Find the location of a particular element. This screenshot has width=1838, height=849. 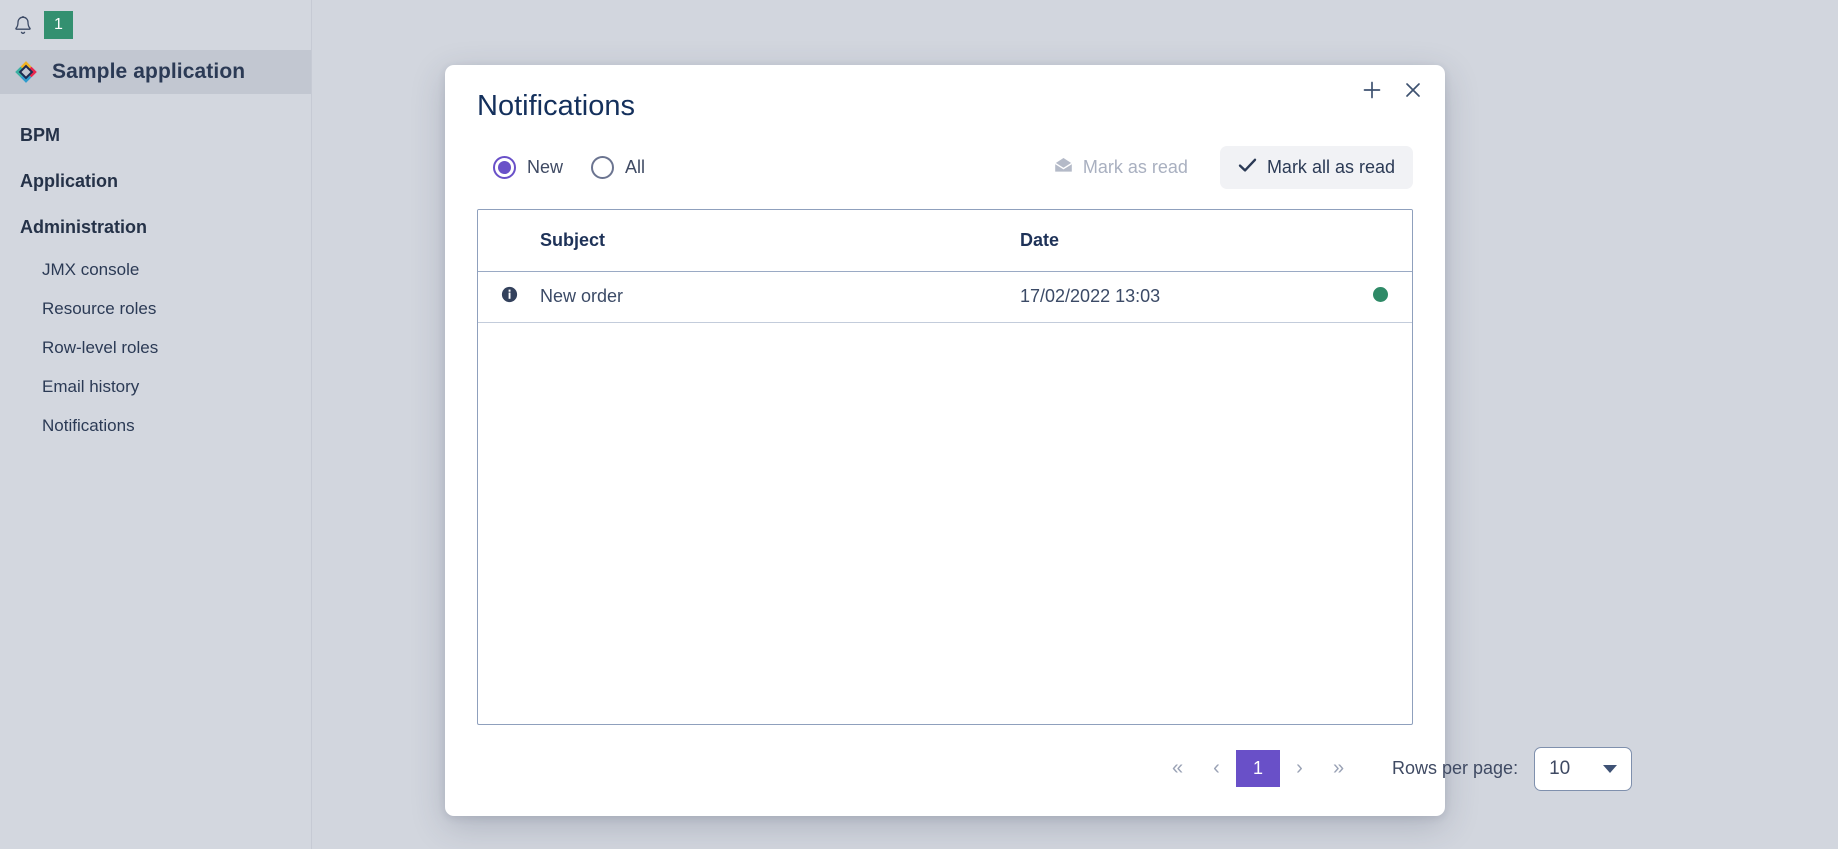

table-header-row: Subject Date is located at coordinates (945, 240).